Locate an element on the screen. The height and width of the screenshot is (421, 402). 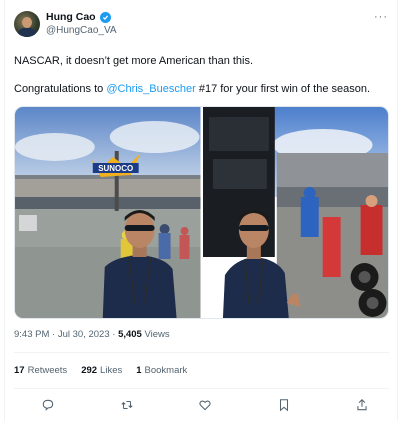
views-label: Views is located at coordinates (155, 334).